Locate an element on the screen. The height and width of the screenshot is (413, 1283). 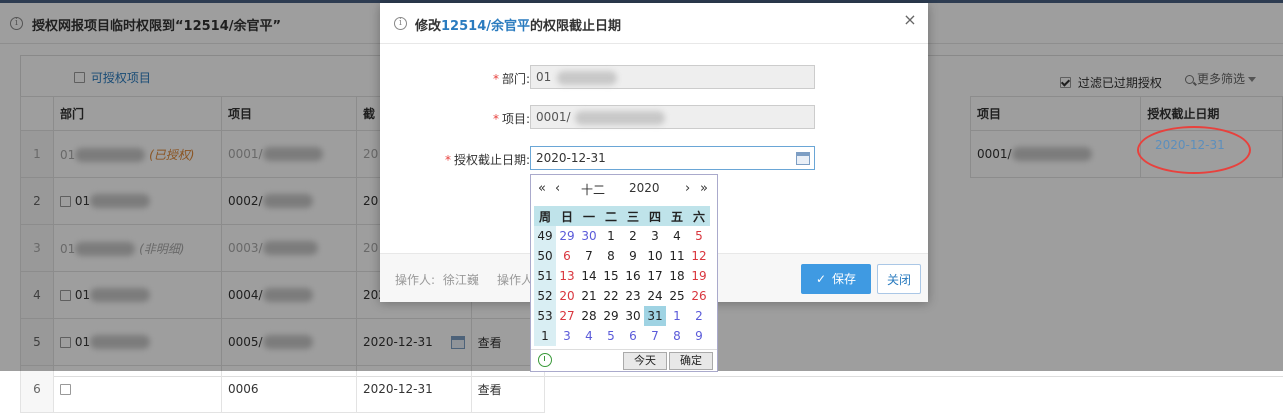
week-number: 53 is located at coordinates (545, 316).